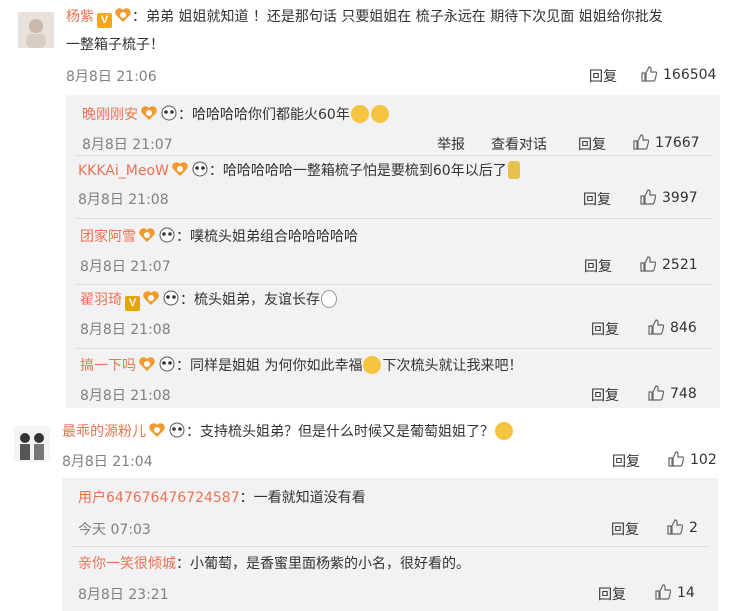 Image resolution: width=741 pixels, height=611 pixels. Describe the element at coordinates (519, 144) in the screenshot. I see `view-conversation-button: 查看对话` at that location.